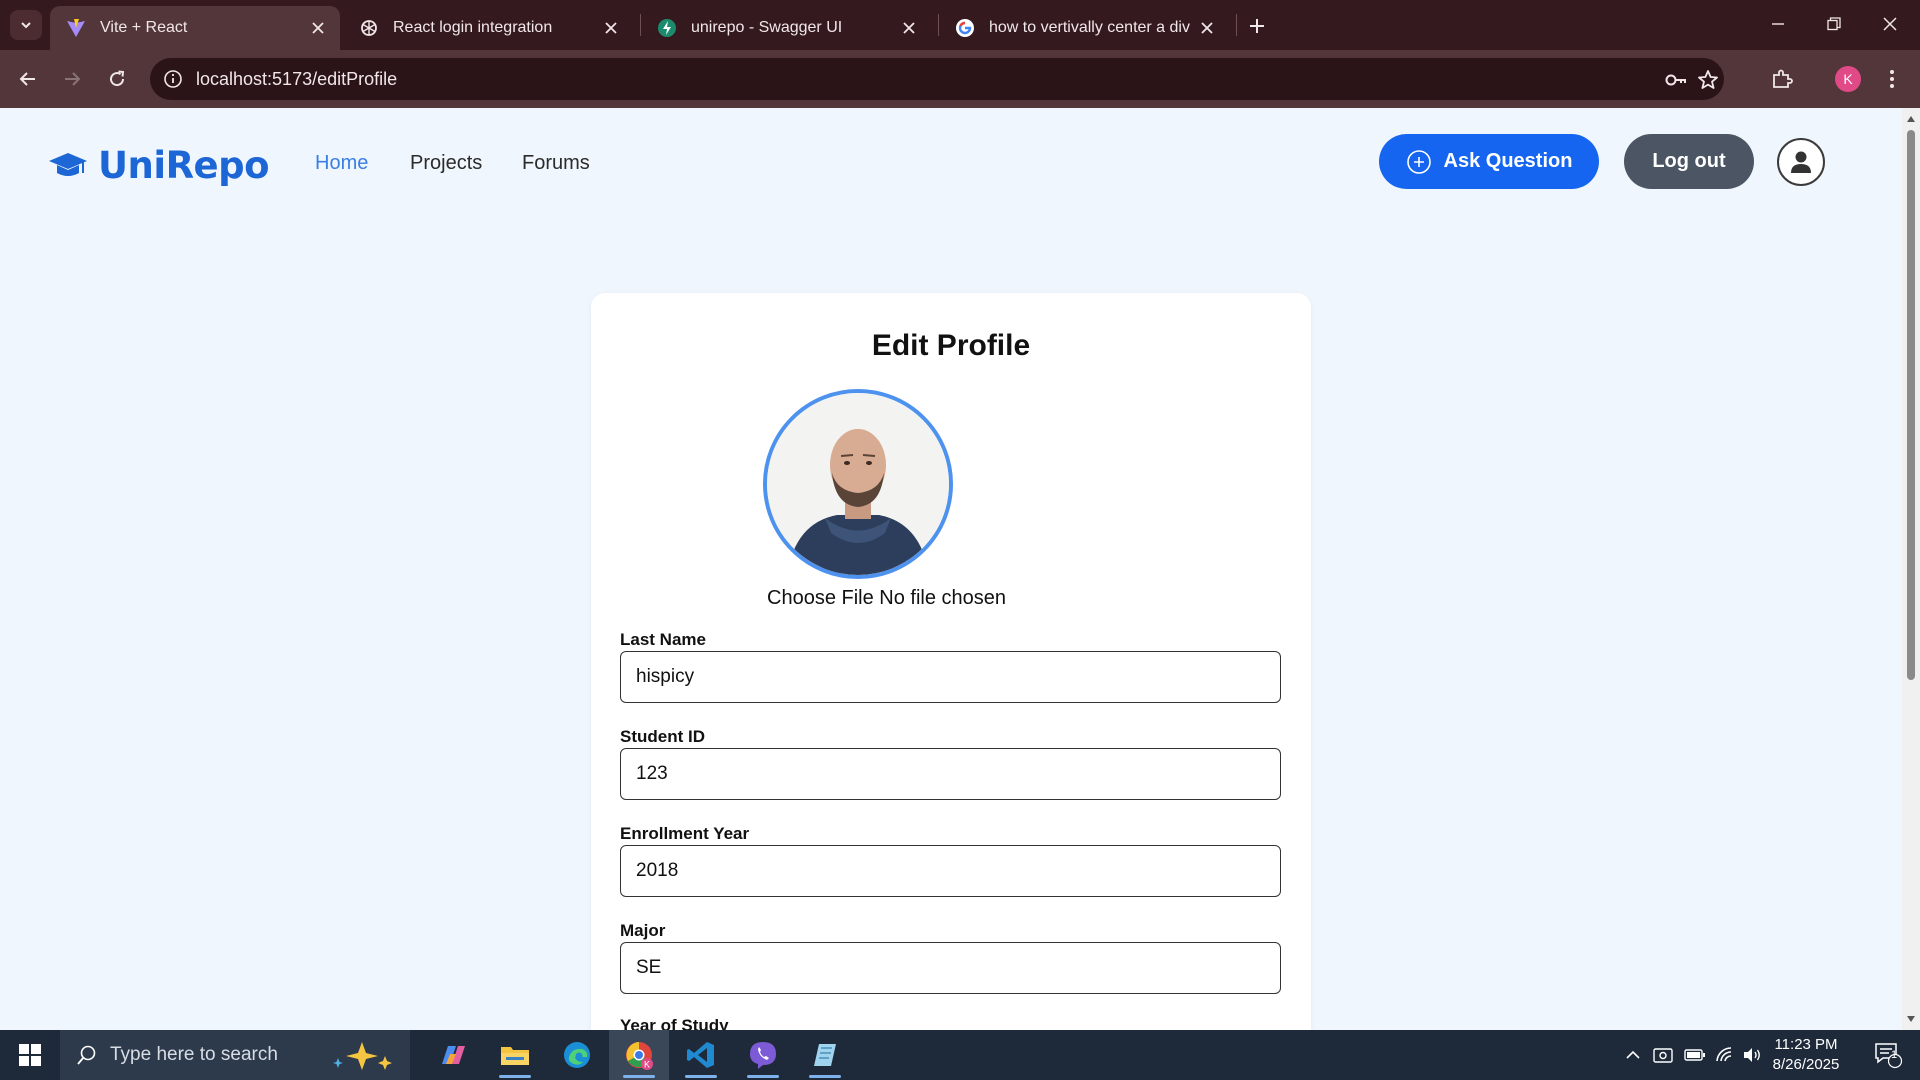 The image size is (1920, 1080). Describe the element at coordinates (886, 598) in the screenshot. I see `file-chooser: Choose File No file chosen` at that location.